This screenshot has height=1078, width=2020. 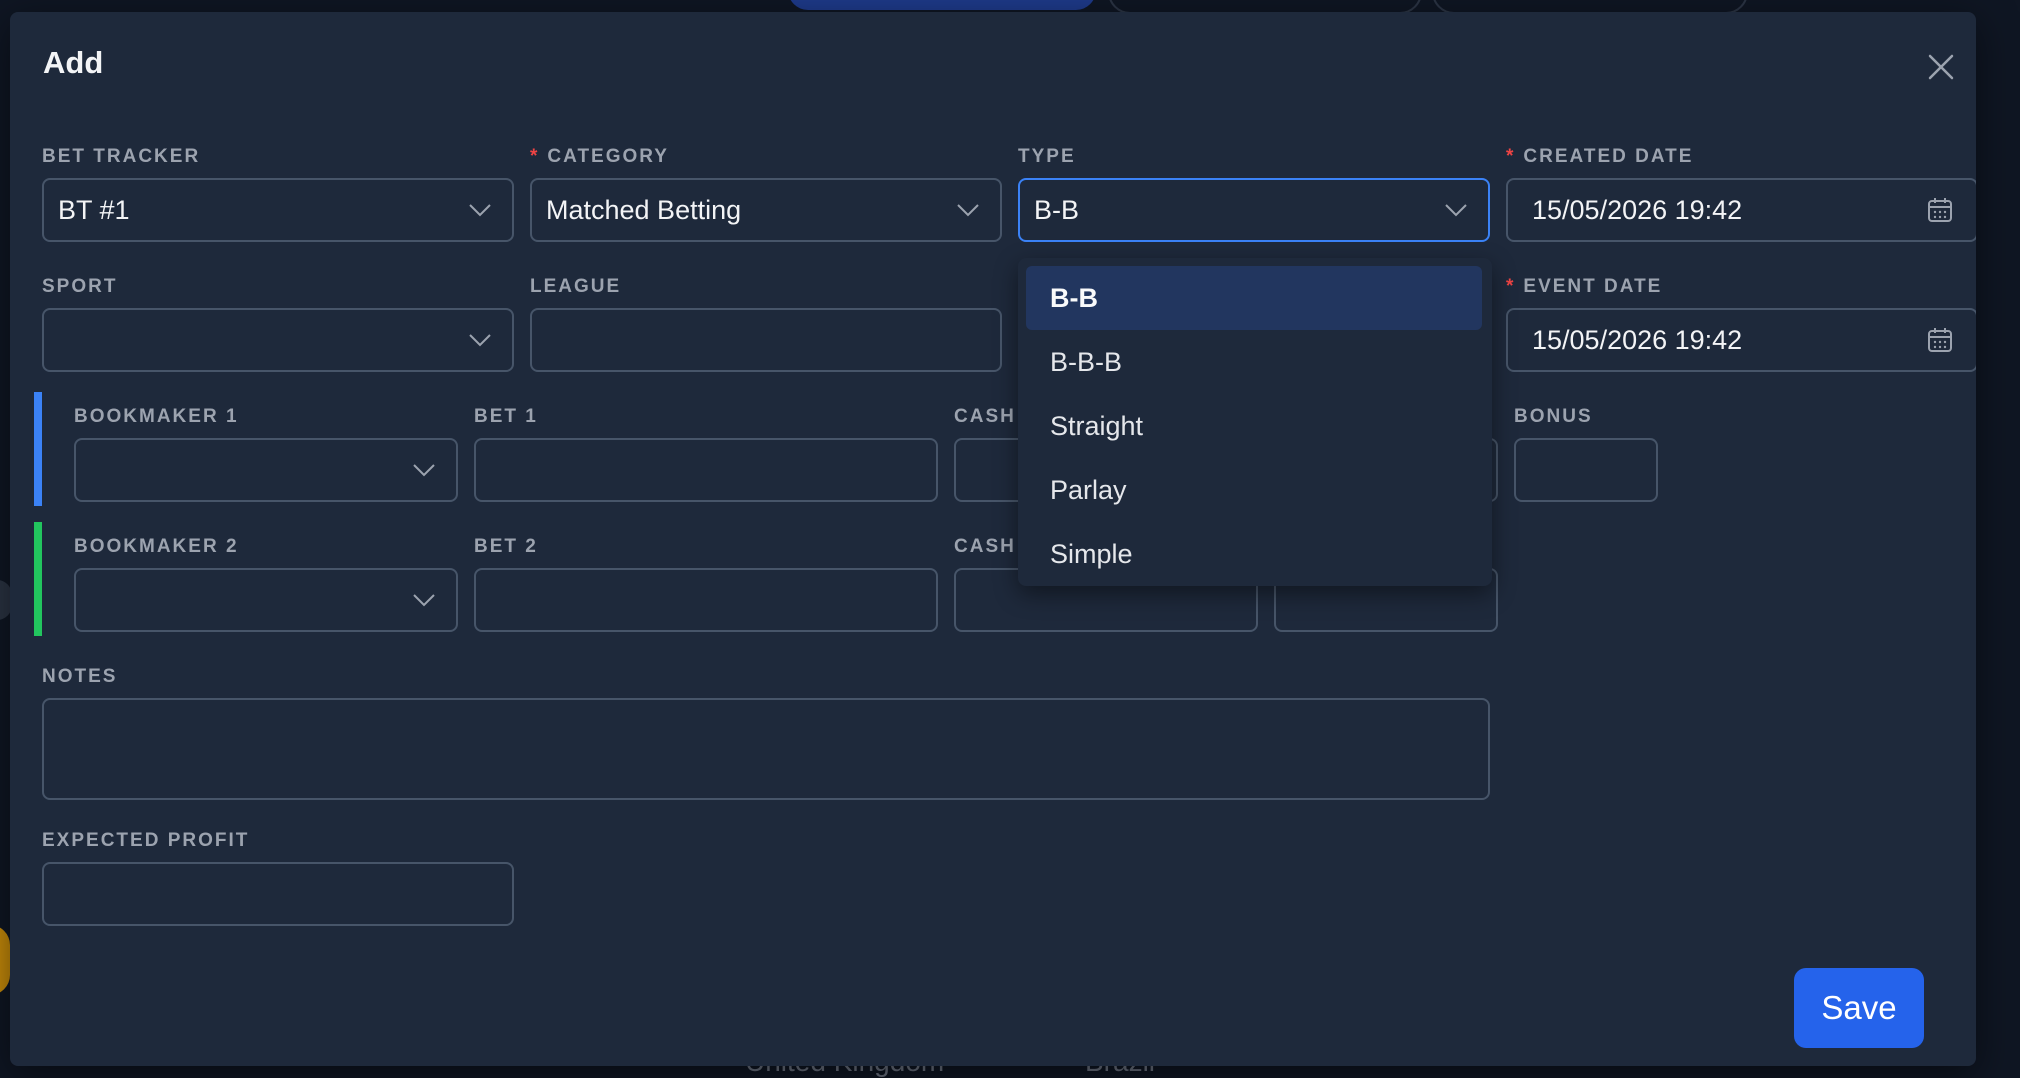 I want to click on type-option-simple: Simple, so click(x=1254, y=554).